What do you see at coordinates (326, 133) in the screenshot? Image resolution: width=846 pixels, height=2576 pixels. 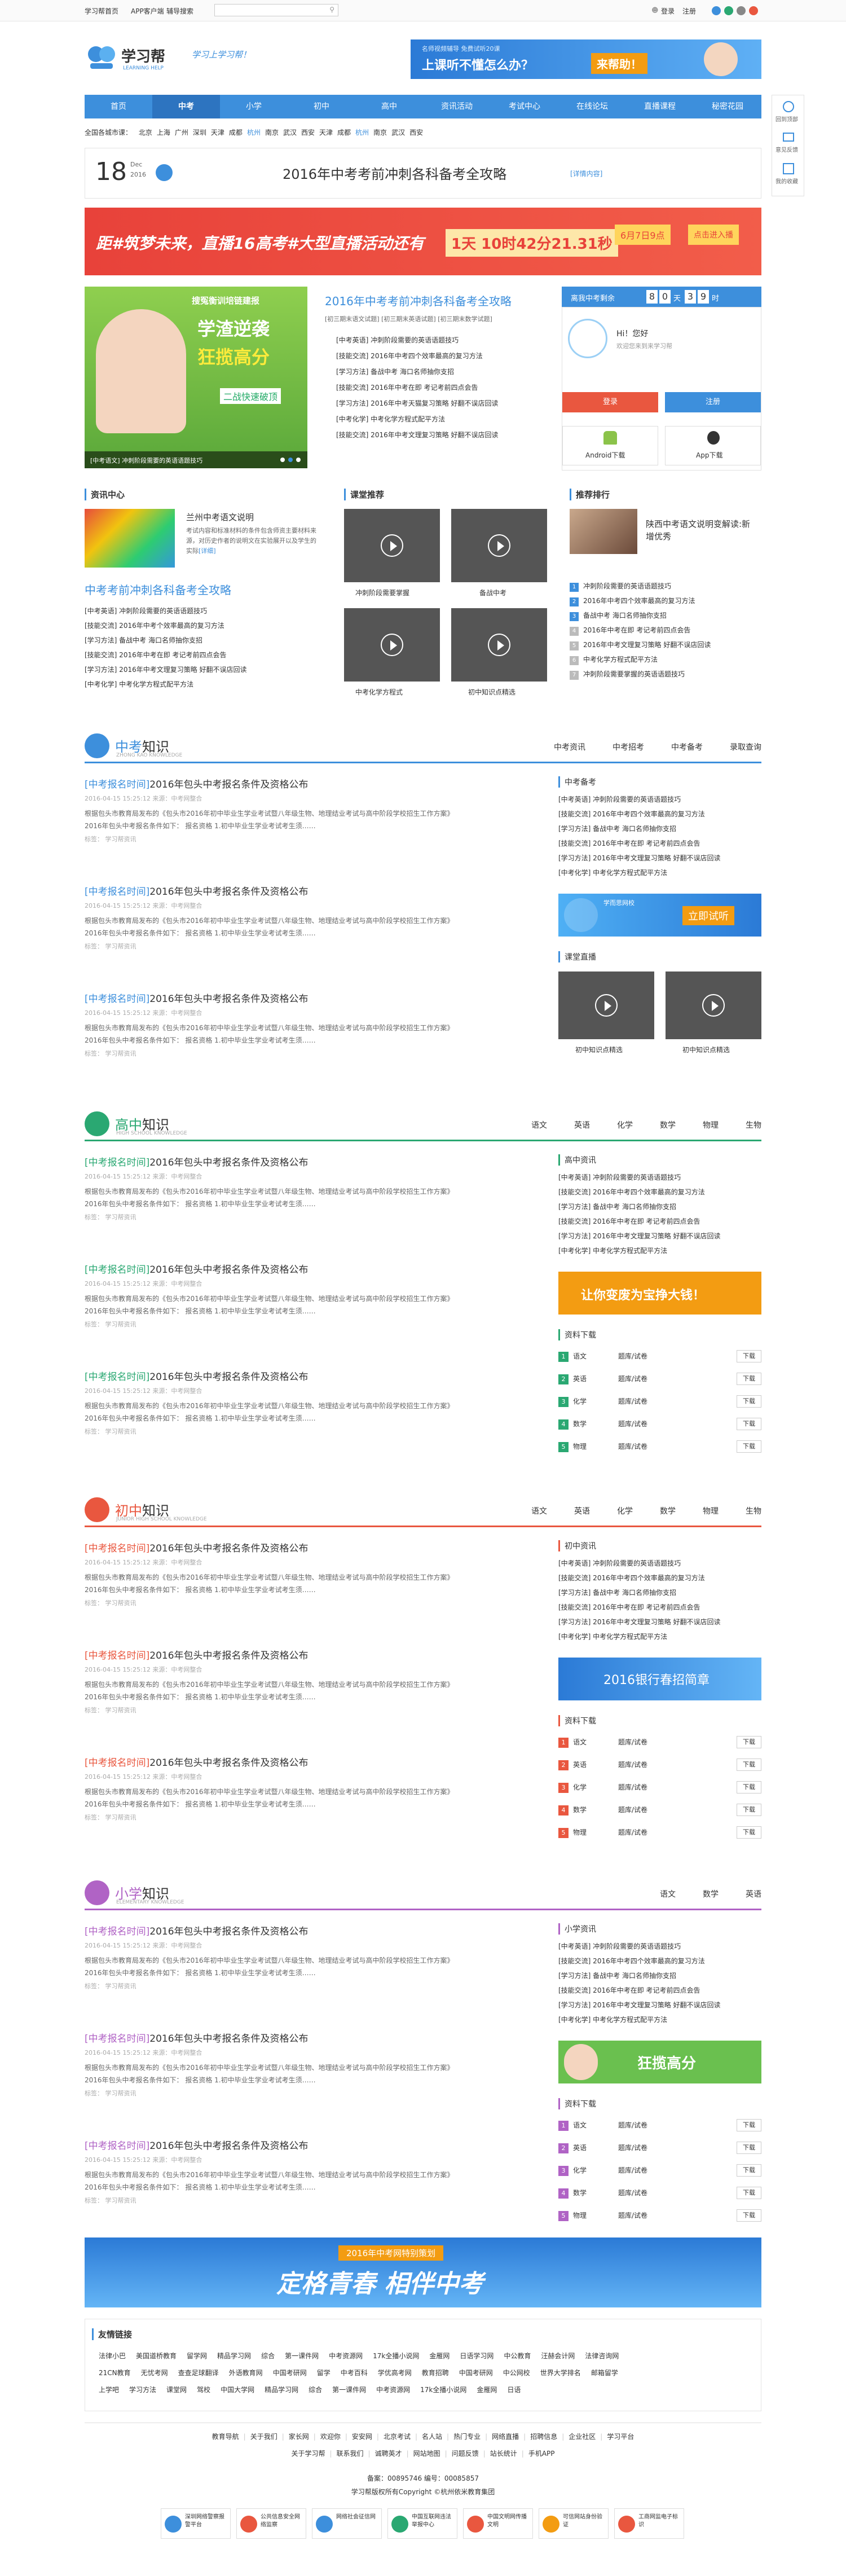 I see `city-link: 天津` at bounding box center [326, 133].